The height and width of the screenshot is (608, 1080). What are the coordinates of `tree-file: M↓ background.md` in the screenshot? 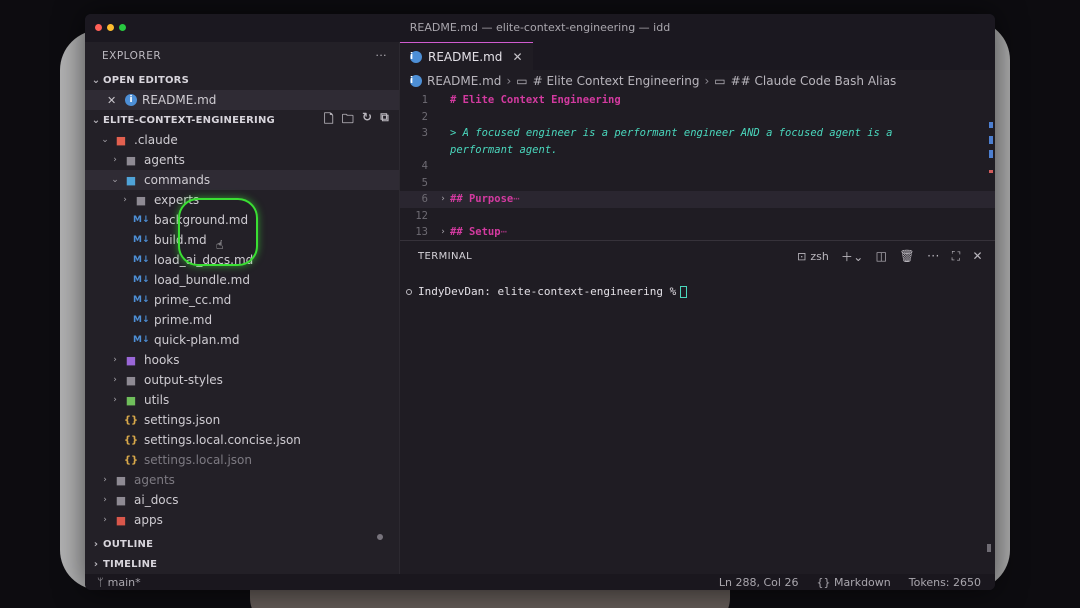 It's located at (242, 220).